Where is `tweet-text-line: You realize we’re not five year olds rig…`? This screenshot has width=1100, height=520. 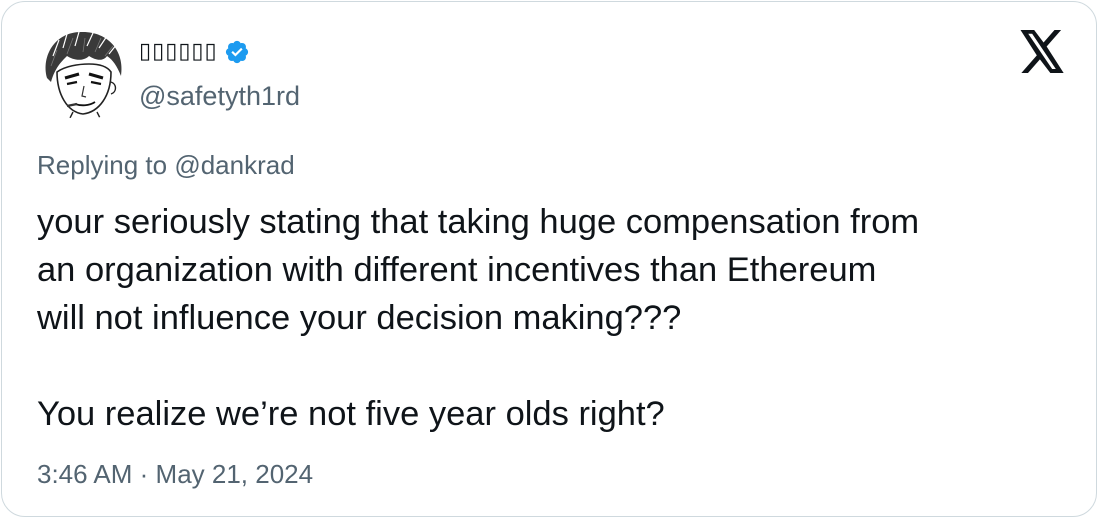
tweet-text-line: You realize we’re not five year olds rig… is located at coordinates (351, 414).